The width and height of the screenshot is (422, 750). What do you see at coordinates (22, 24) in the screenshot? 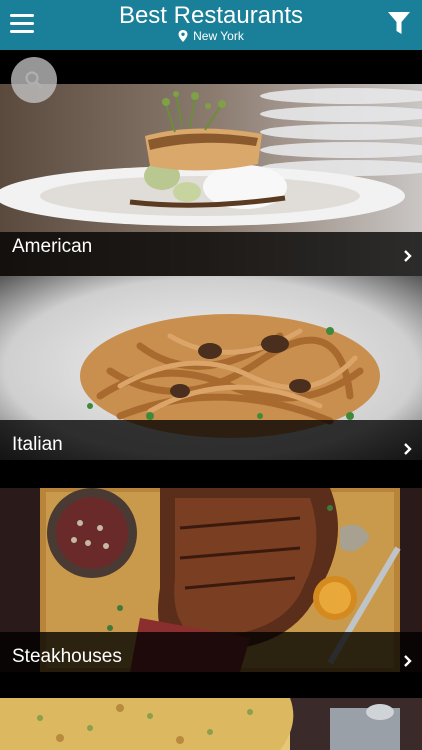
I see `menu-icon` at bounding box center [22, 24].